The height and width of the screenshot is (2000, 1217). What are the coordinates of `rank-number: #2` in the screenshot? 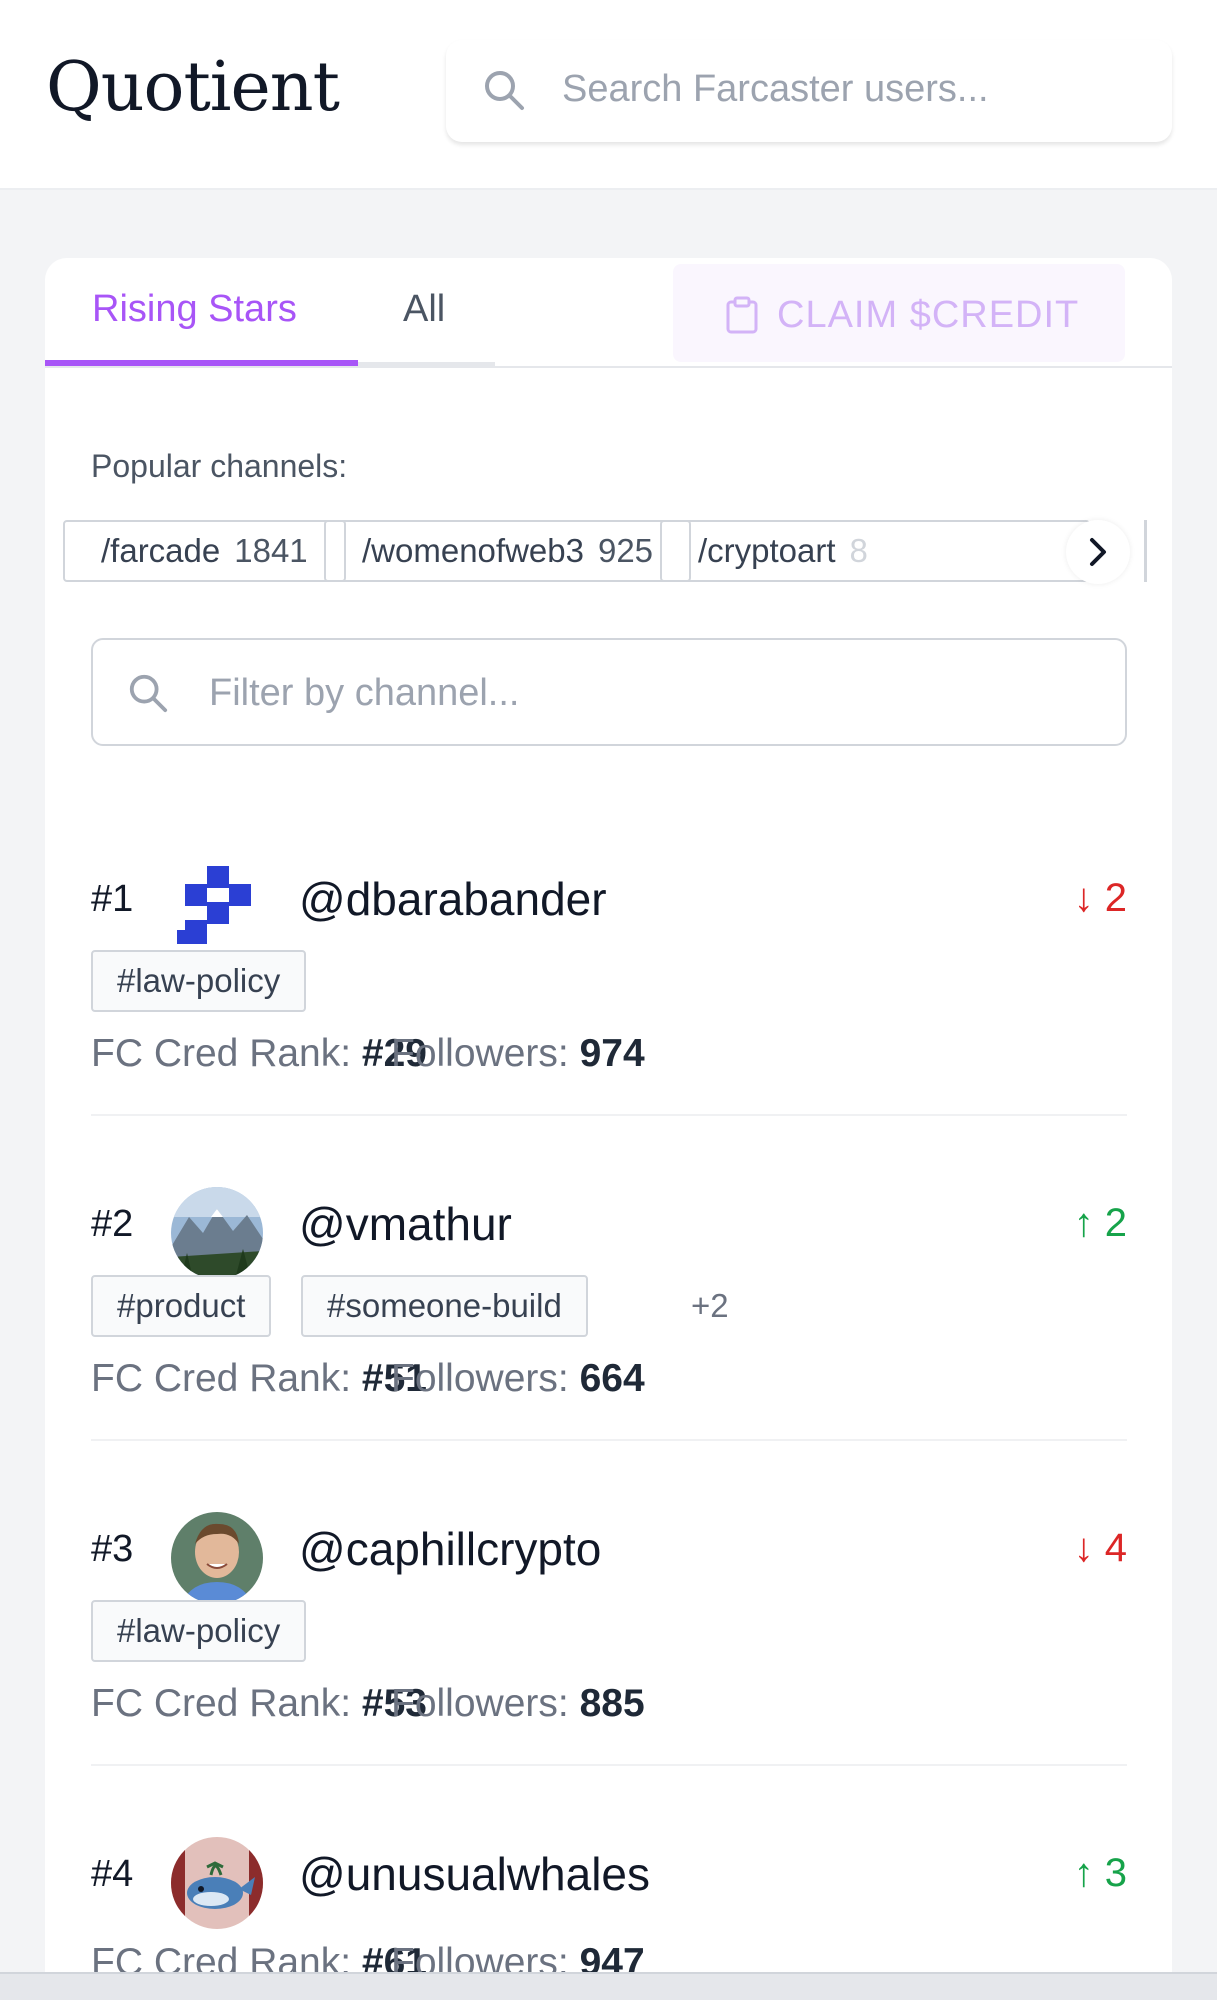 It's located at (112, 1224).